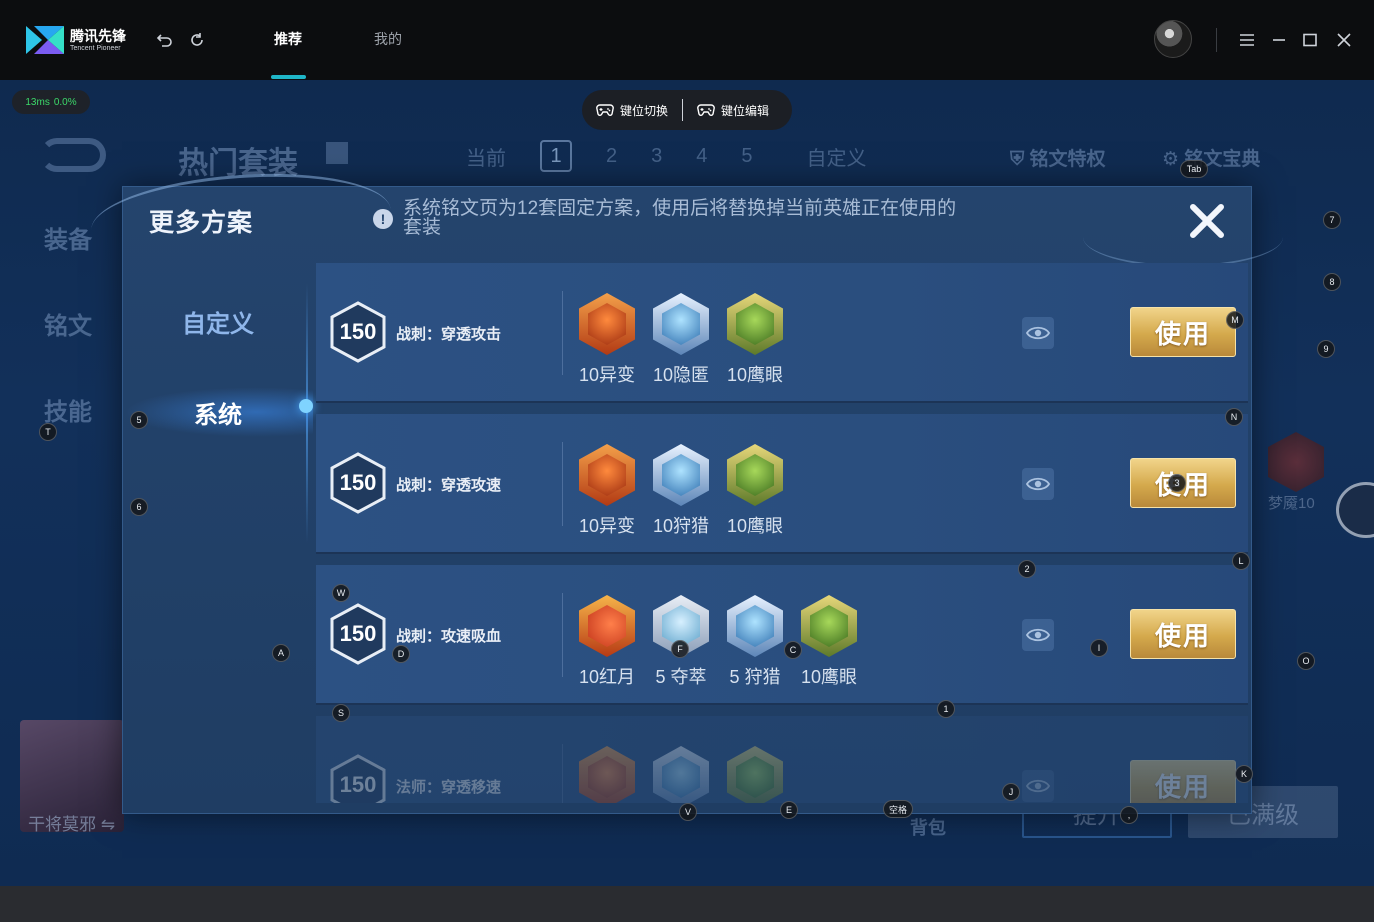  I want to click on bg-round-button, so click(1355, 510).